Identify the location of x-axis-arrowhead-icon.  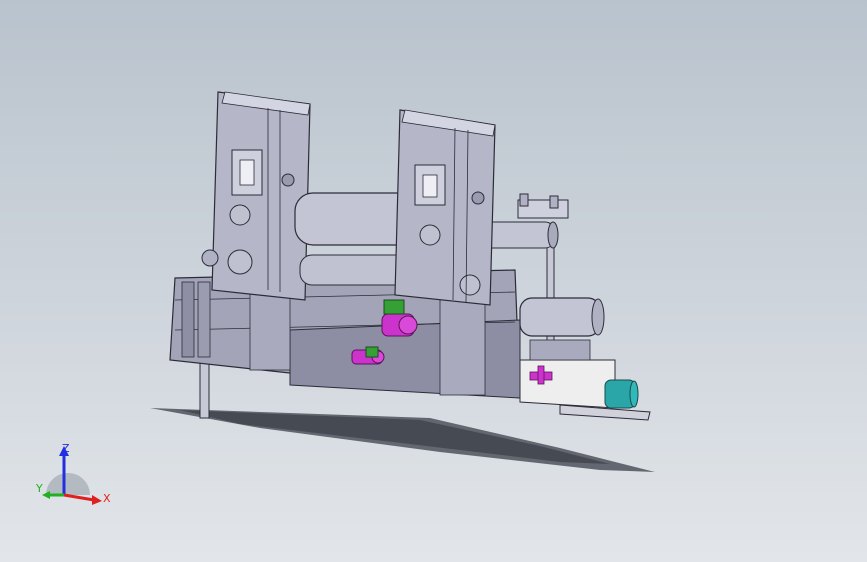
(97, 500).